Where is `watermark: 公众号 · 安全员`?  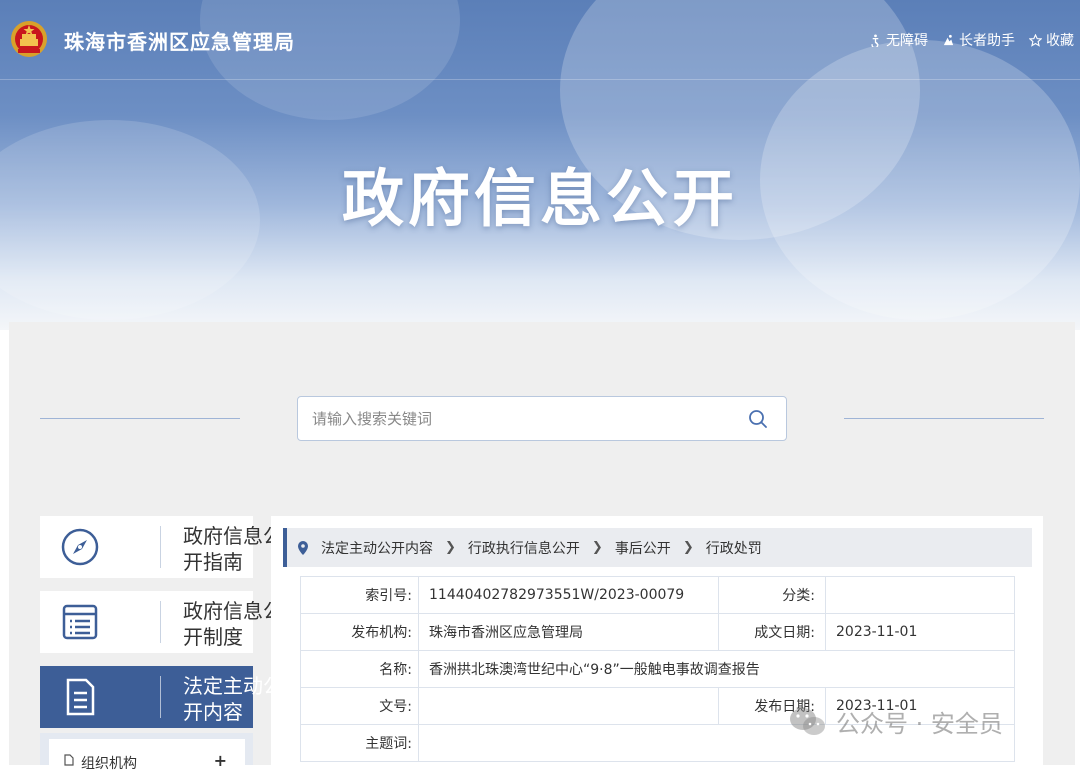
watermark: 公众号 · 安全员 is located at coordinates (895, 721).